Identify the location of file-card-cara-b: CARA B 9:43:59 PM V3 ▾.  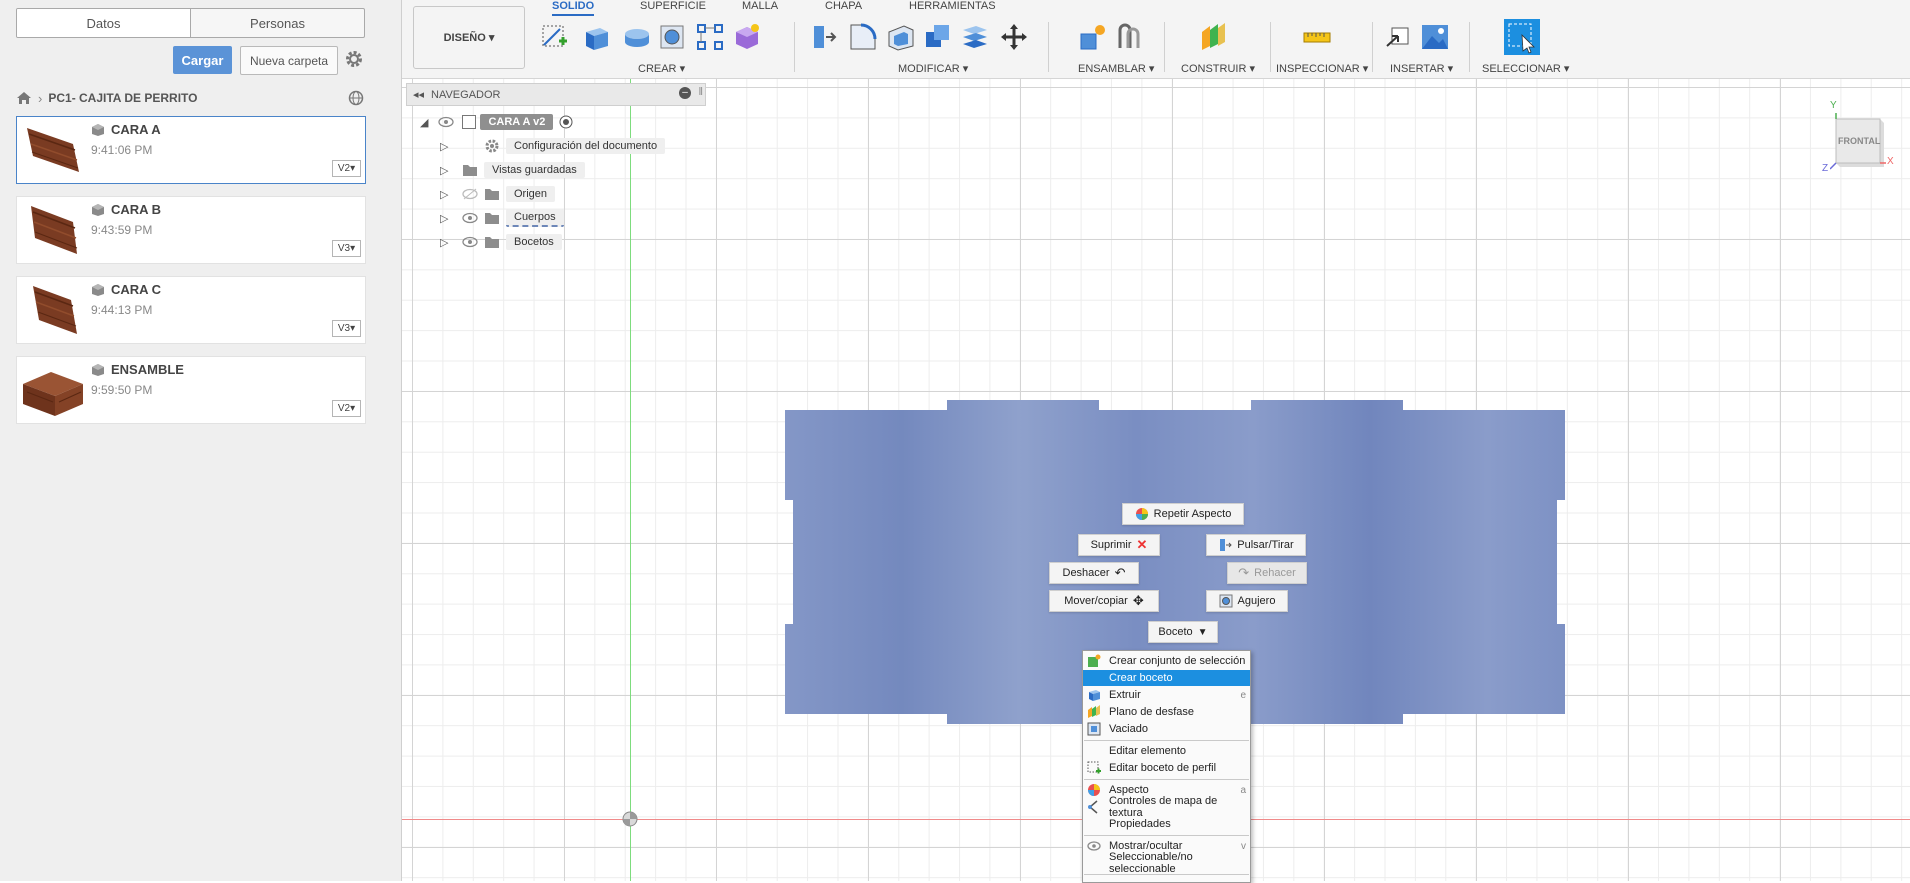
(191, 230).